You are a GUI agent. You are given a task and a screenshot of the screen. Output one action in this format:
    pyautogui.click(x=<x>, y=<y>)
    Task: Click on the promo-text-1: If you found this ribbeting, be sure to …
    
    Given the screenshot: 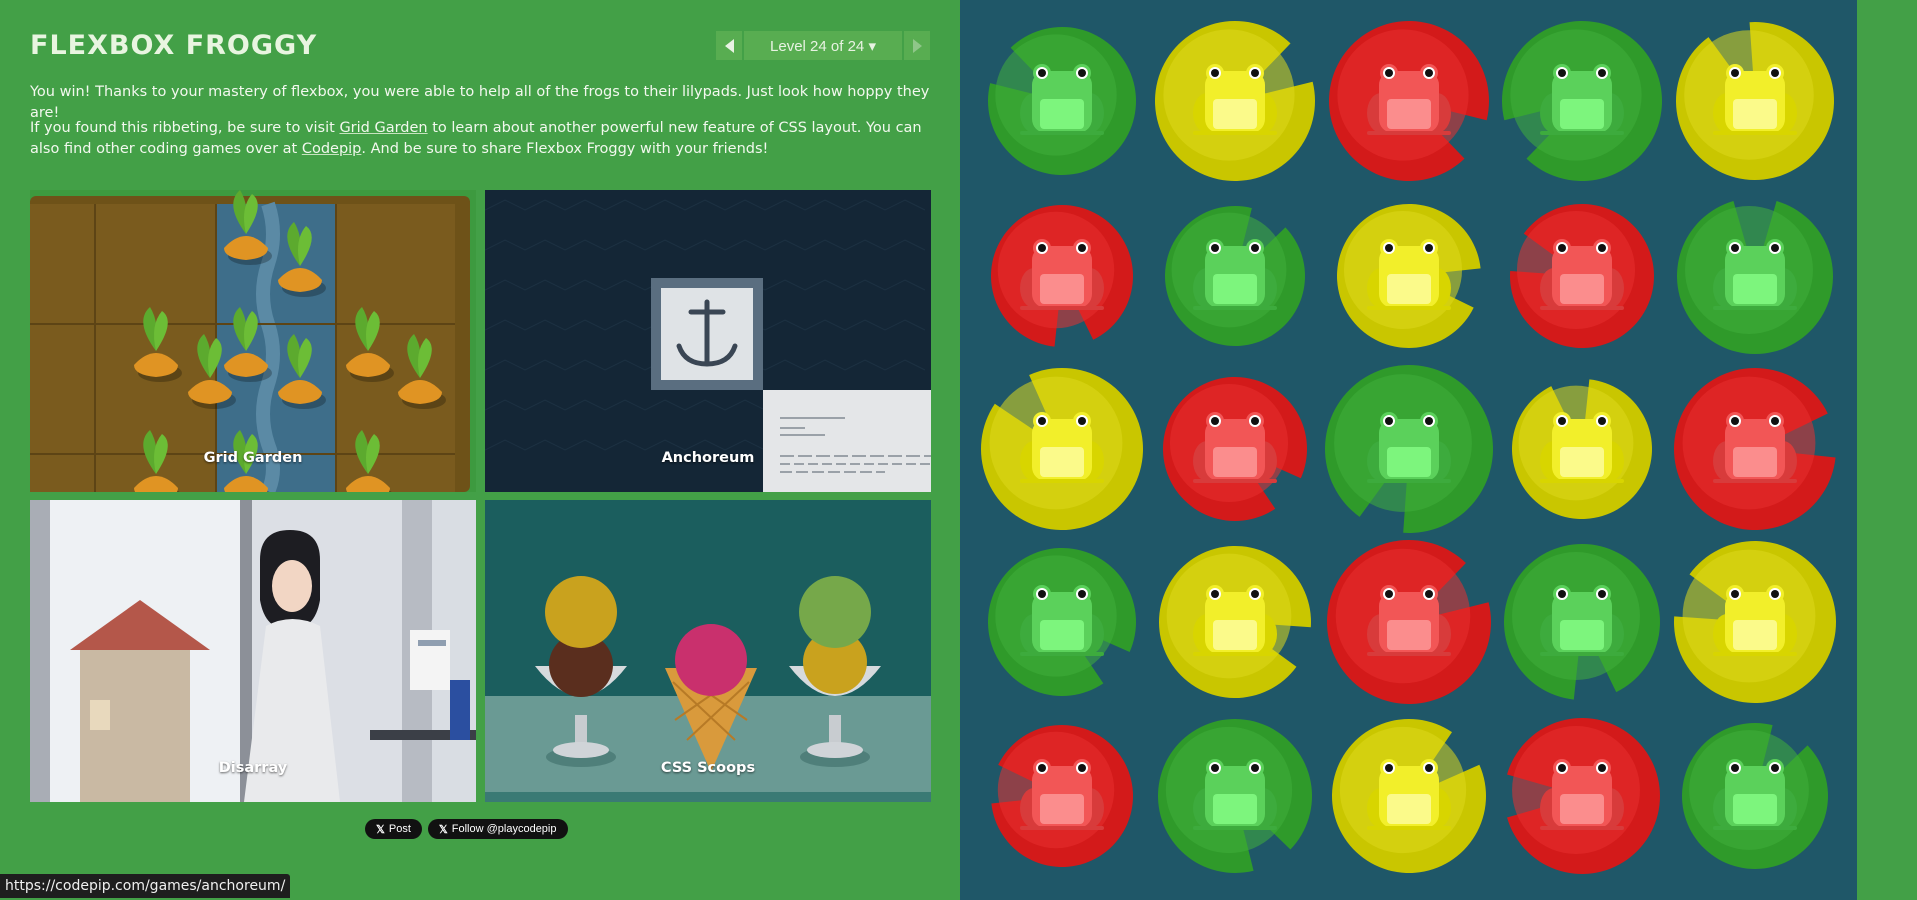 What is the action you would take?
    pyautogui.click(x=185, y=128)
    